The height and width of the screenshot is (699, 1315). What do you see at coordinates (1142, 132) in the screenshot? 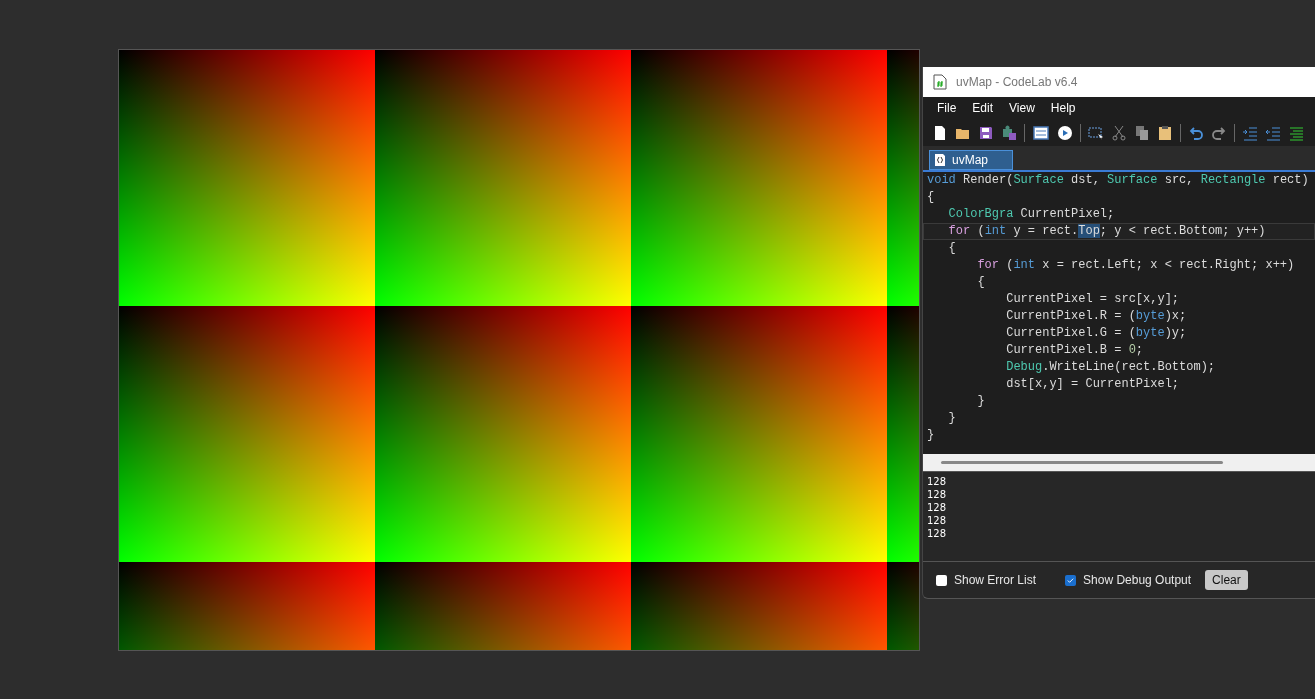
I see `copy-icon` at bounding box center [1142, 132].